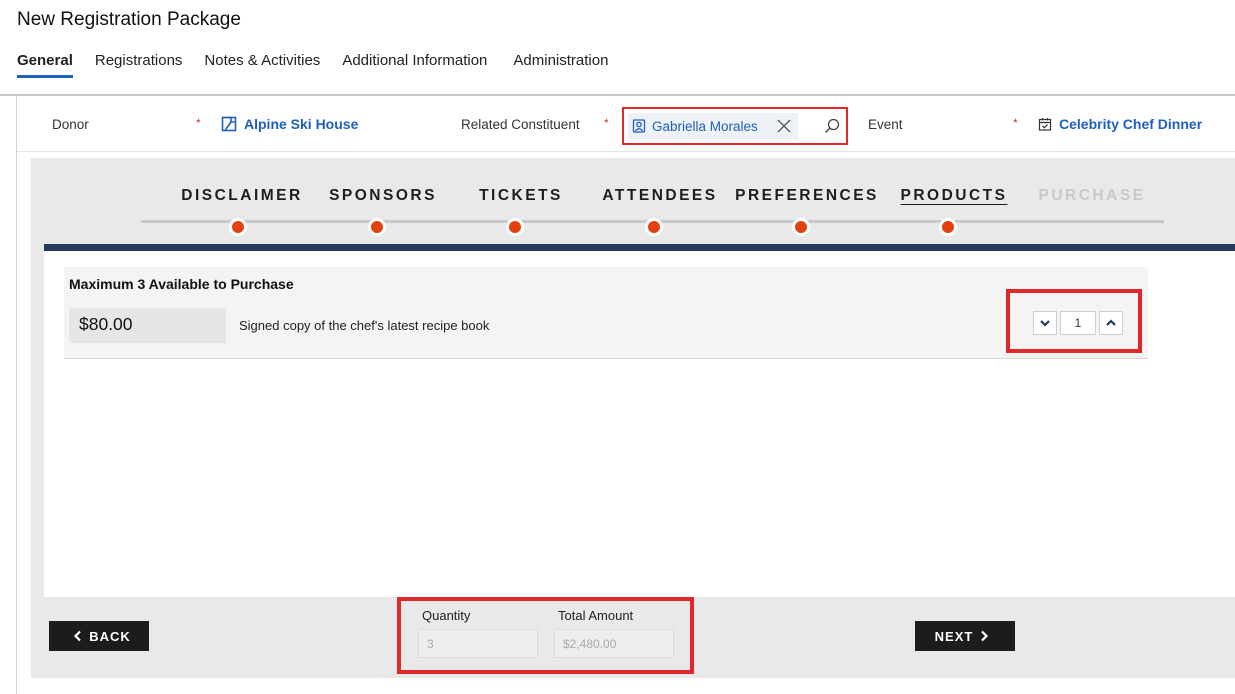  I want to click on step-disclaimer: DISCLAIMER, so click(241, 196).